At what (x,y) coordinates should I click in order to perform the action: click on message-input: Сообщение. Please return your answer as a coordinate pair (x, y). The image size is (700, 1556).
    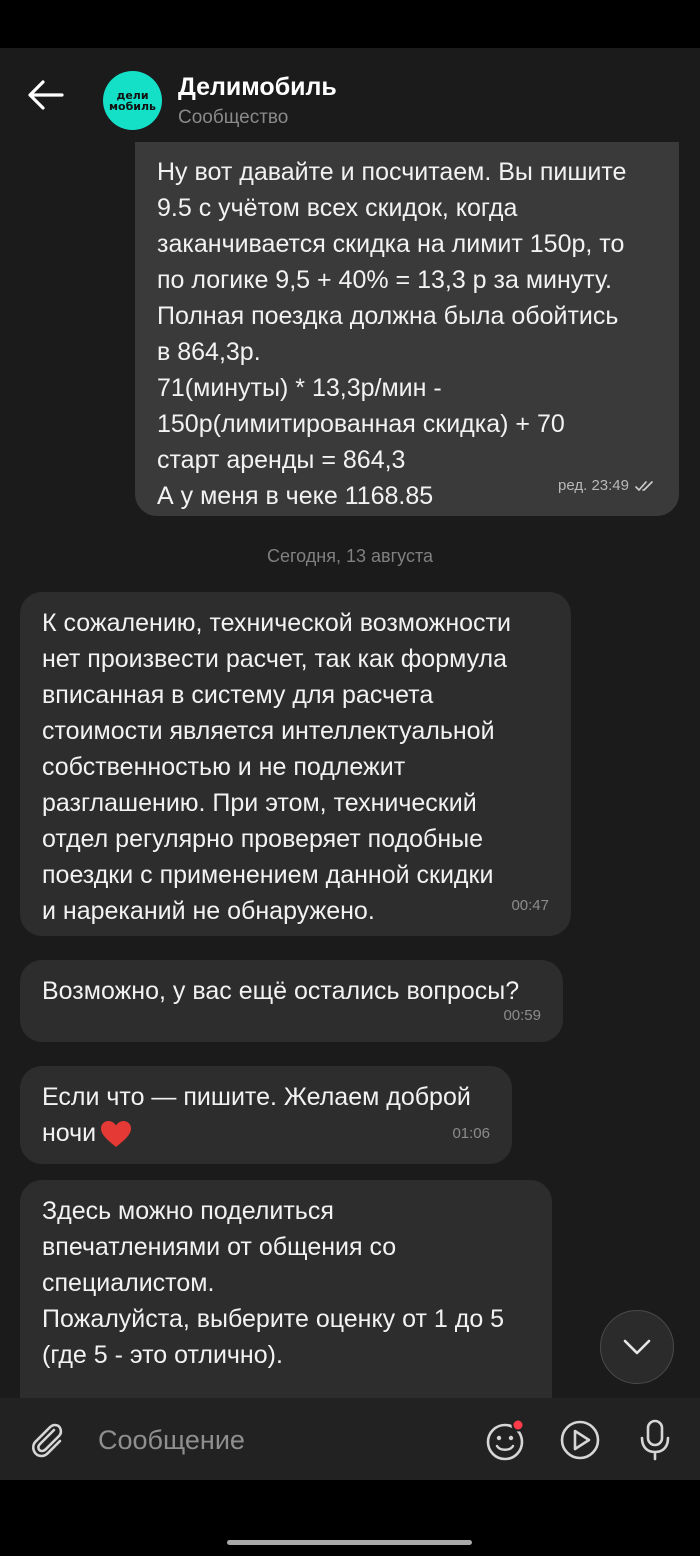
    Looking at the image, I should click on (278, 1440).